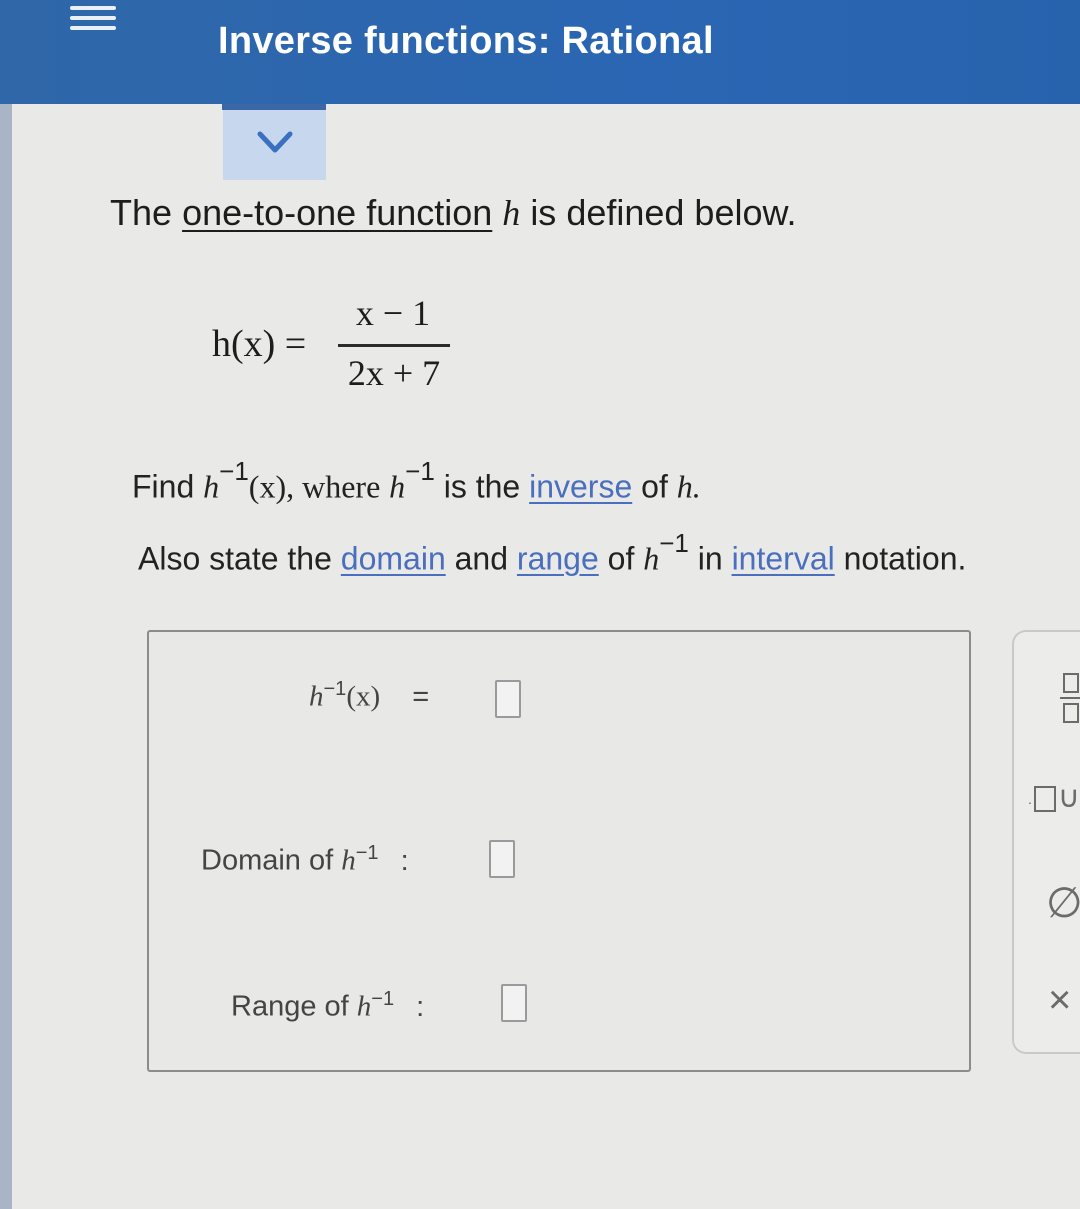 This screenshot has width=1080, height=1209. What do you see at coordinates (348, 860) in the screenshot?
I see `domain-variable: h` at bounding box center [348, 860].